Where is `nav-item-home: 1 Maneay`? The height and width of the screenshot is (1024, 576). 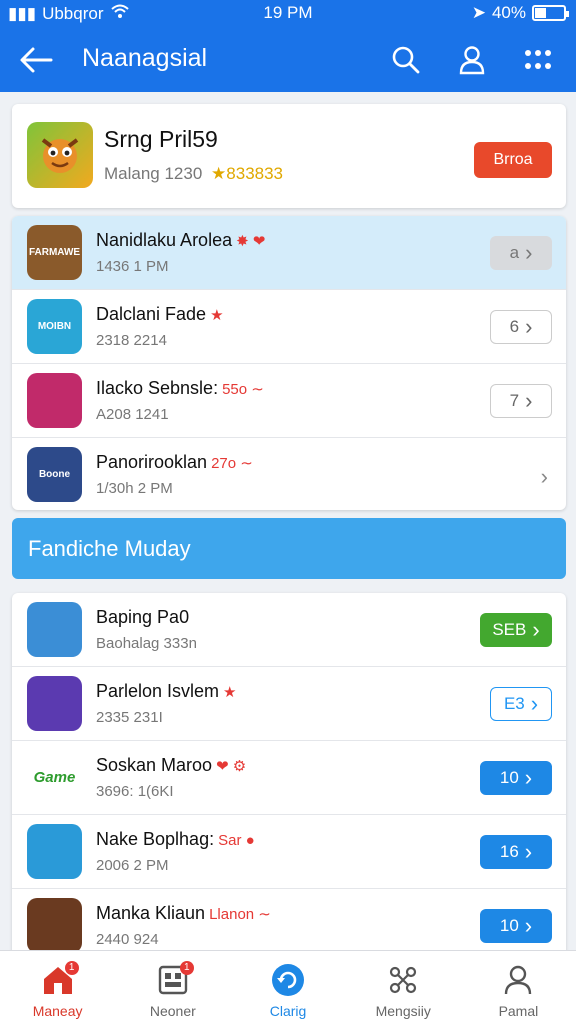
nav-item-home: 1 Maneay is located at coordinates (57, 987).